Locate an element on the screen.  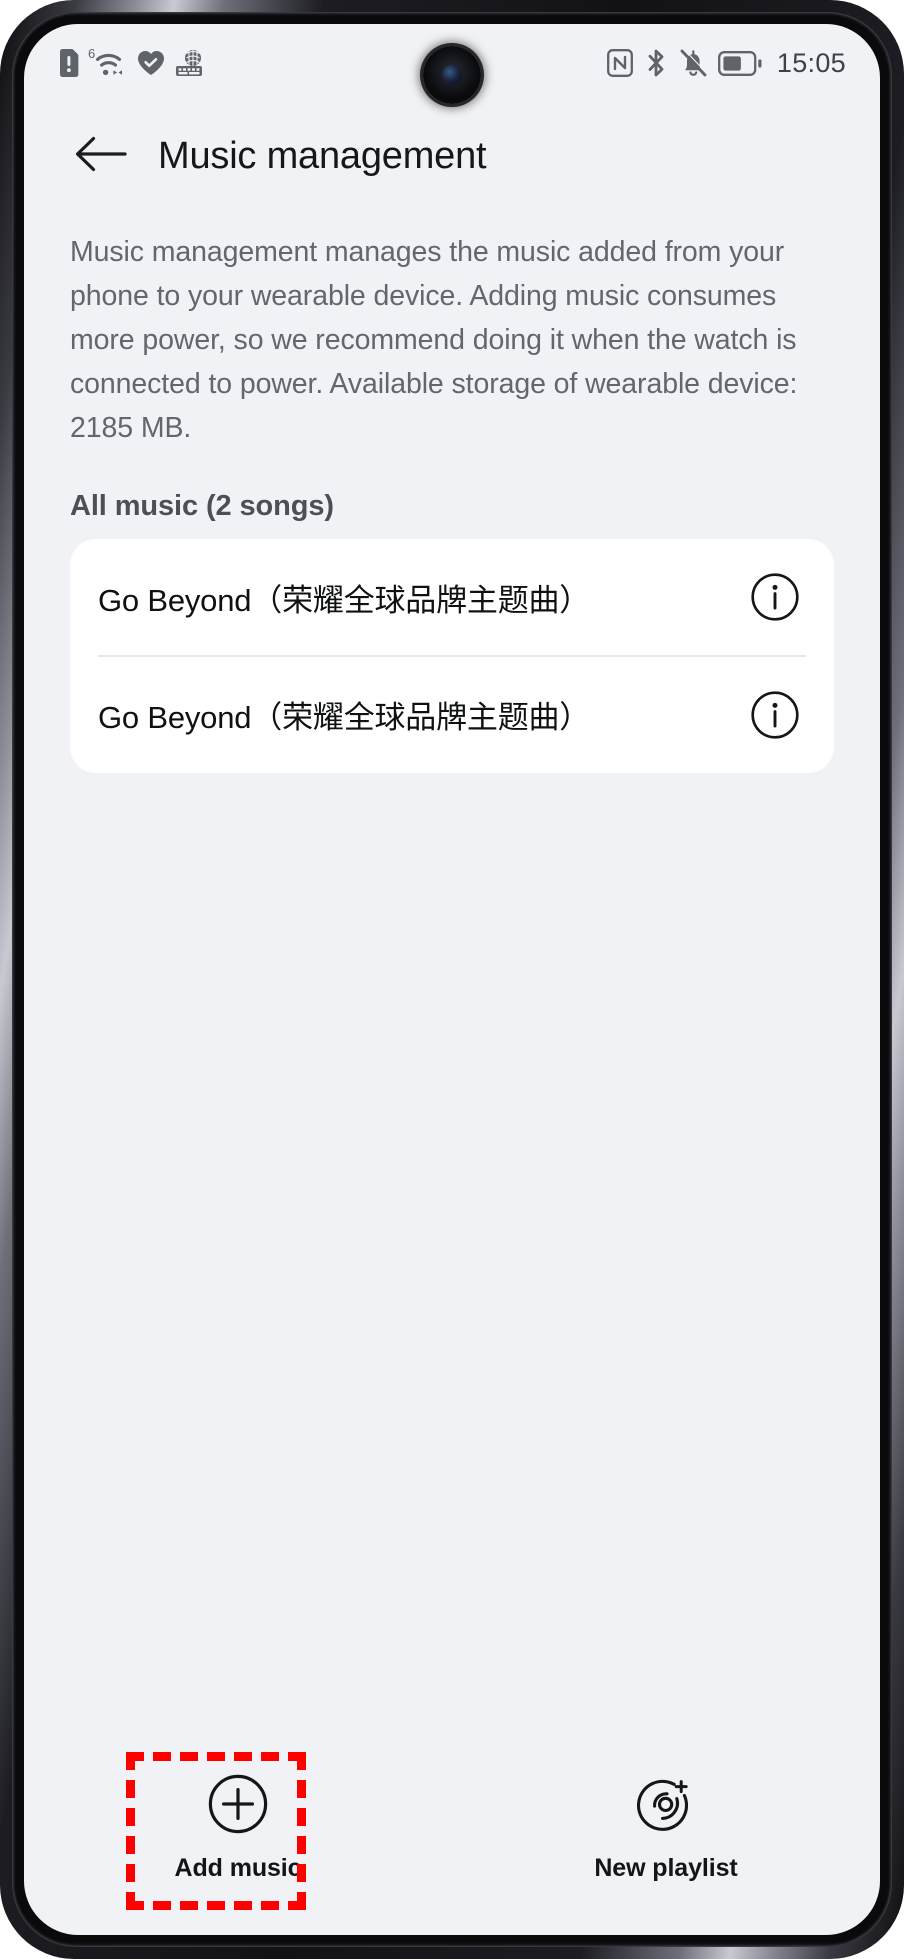
silent-bell-icon is located at coordinates (693, 63).